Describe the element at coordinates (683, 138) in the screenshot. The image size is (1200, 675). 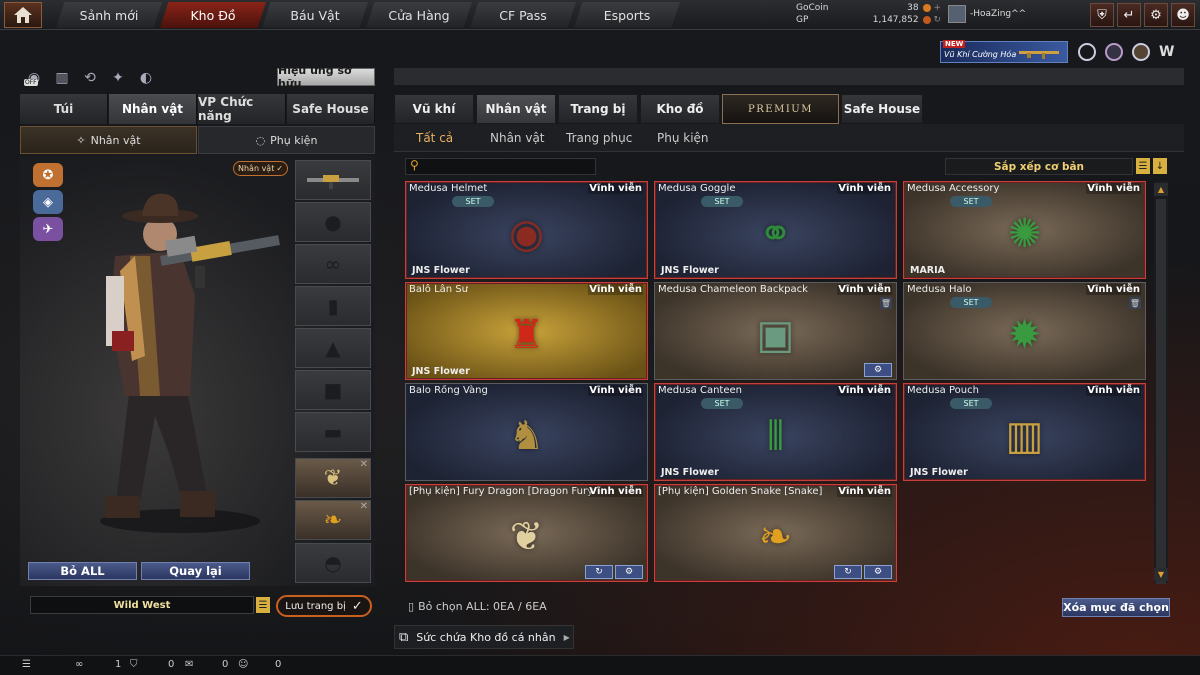
I see `right-subtab-accessory: Phụ kiện` at that location.